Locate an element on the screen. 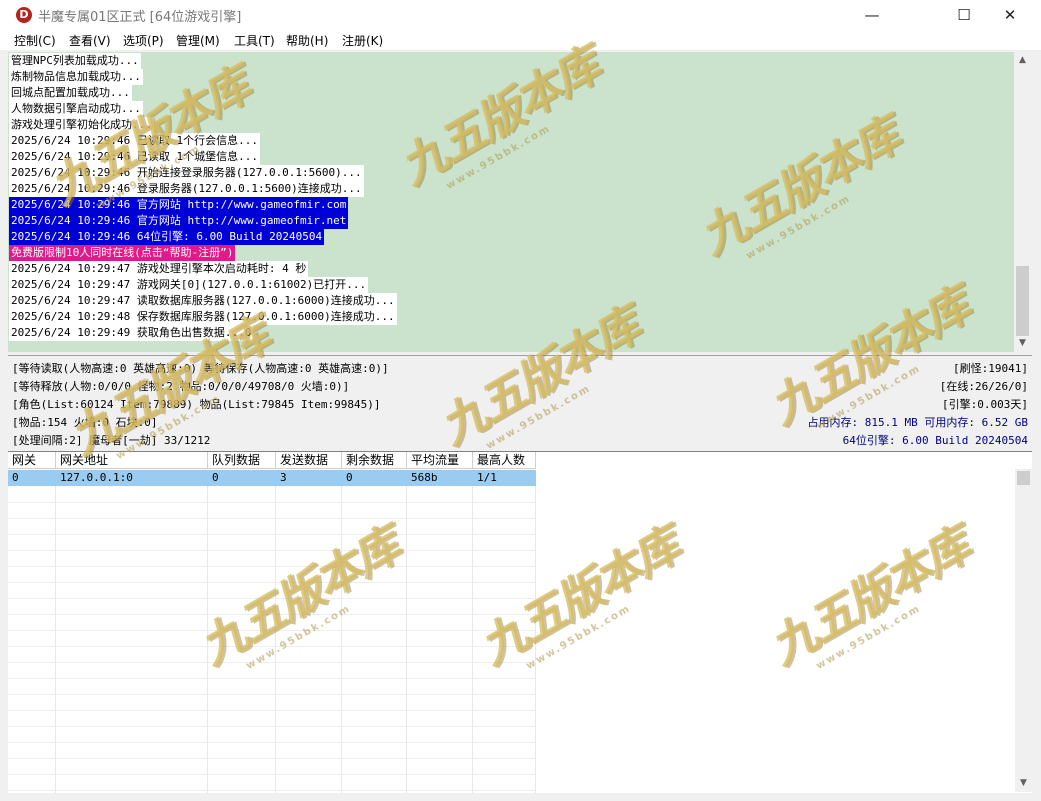 The image size is (1041, 801). status-online: [在线:26/26/0] is located at coordinates (983, 386).